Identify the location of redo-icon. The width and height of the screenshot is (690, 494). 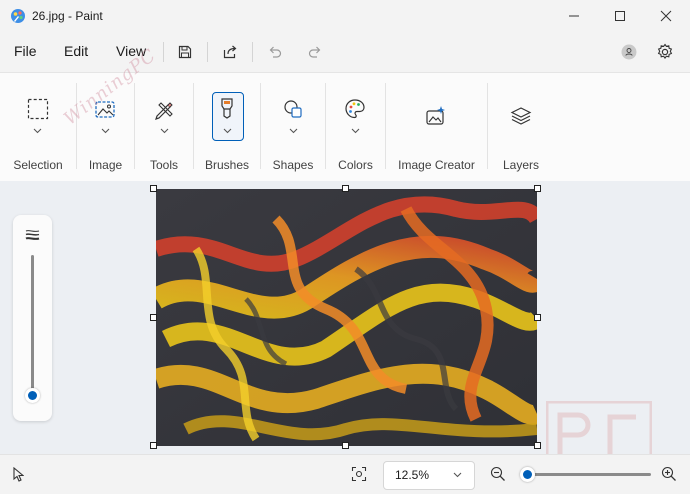
(314, 52).